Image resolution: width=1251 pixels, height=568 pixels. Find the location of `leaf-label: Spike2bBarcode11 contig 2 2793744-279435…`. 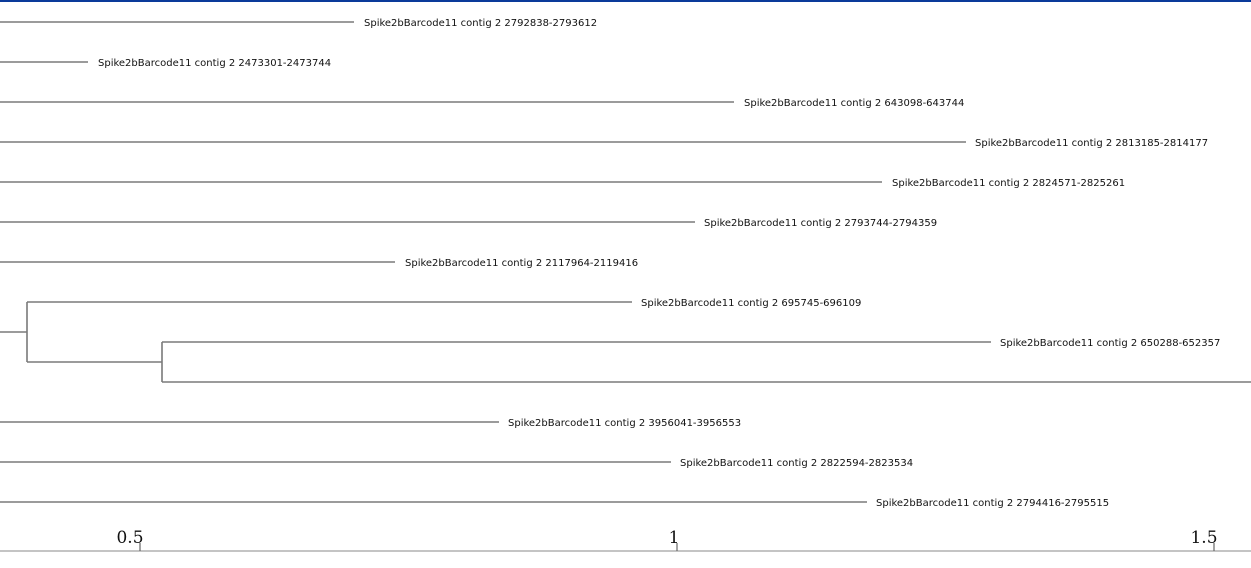

leaf-label: Spike2bBarcode11 contig 2 2793744-279435… is located at coordinates (820, 223).